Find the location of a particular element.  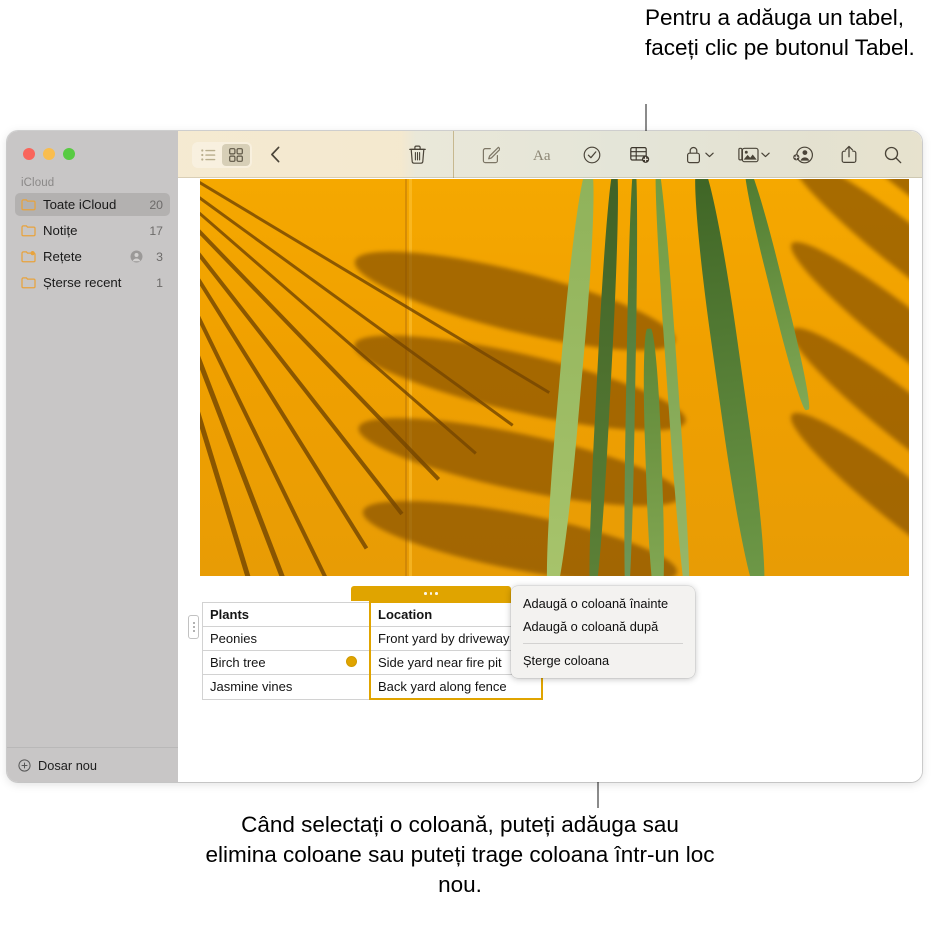

menu-separator is located at coordinates (603, 643).